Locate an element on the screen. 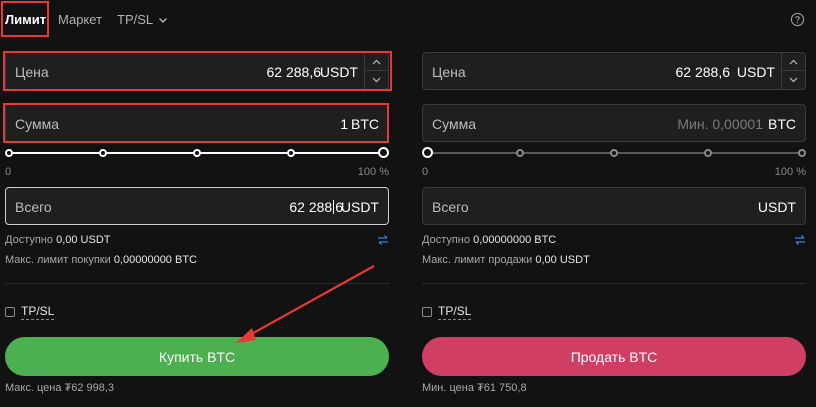 Image resolution: width=816 pixels, height=407 pixels. buy-amount-label: Сумма is located at coordinates (37, 124).